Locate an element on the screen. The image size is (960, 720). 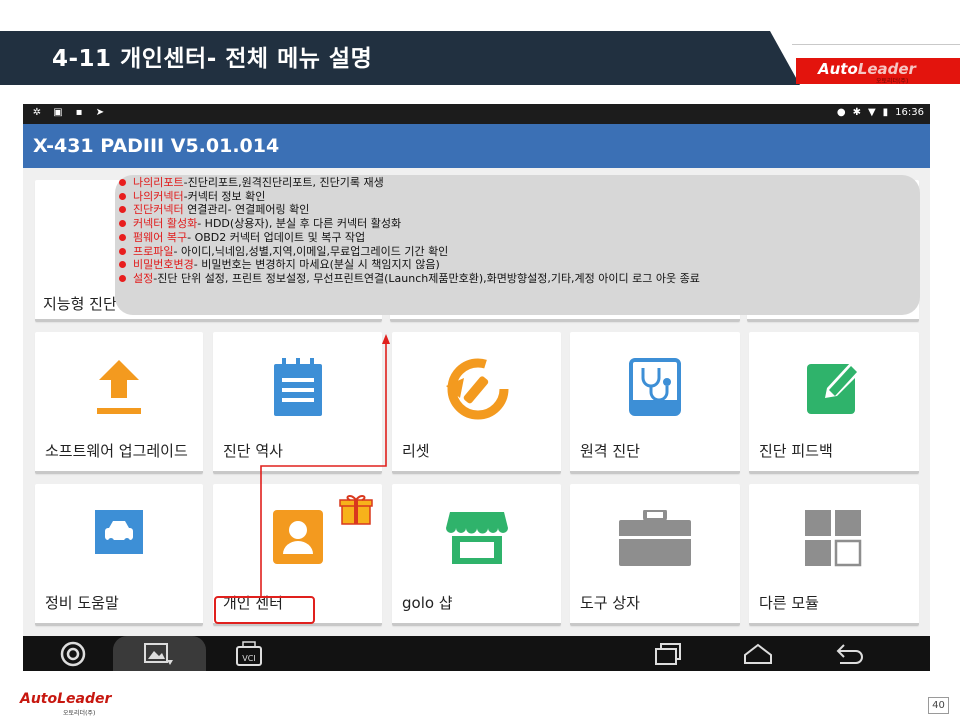
android-debug-icon: ✲ is located at coordinates (37, 112).